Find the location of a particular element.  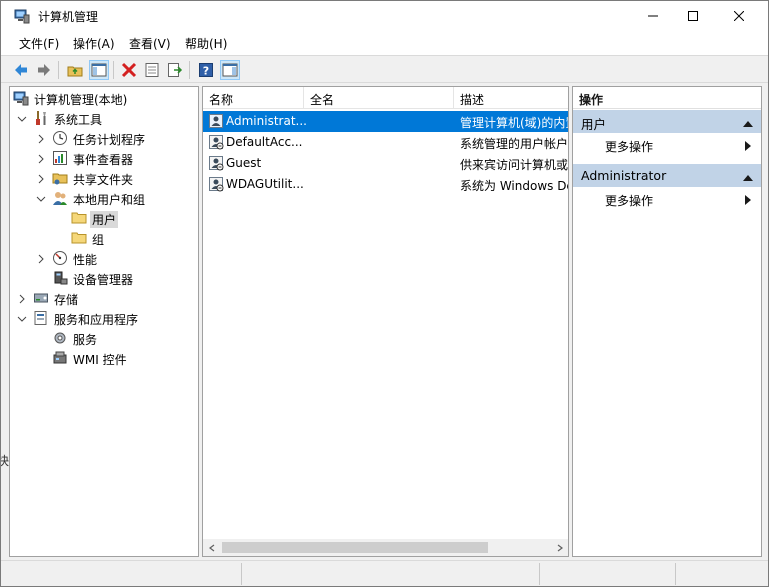

tree-item-wmi-control: WMI 控件 is located at coordinates (104, 358).